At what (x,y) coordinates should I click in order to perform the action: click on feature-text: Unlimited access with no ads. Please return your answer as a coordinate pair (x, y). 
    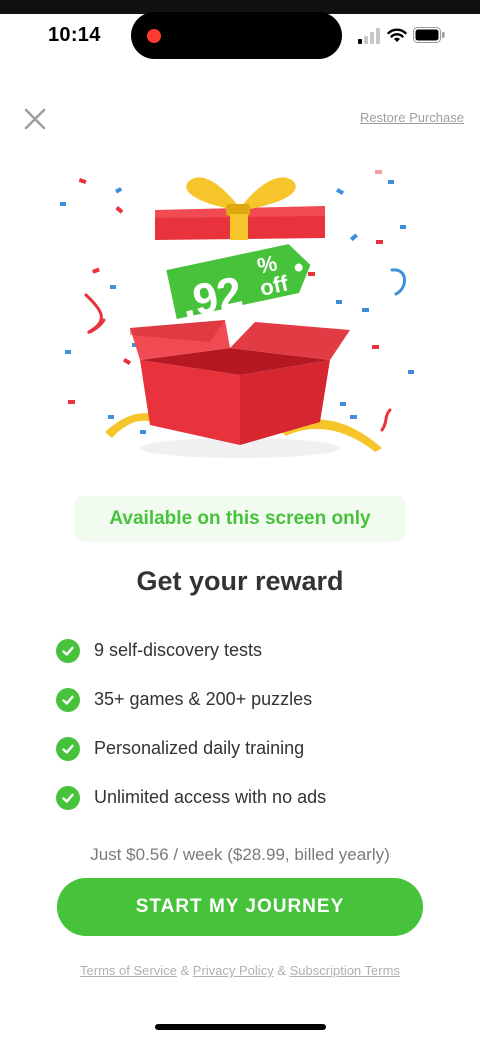
    Looking at the image, I should click on (210, 797).